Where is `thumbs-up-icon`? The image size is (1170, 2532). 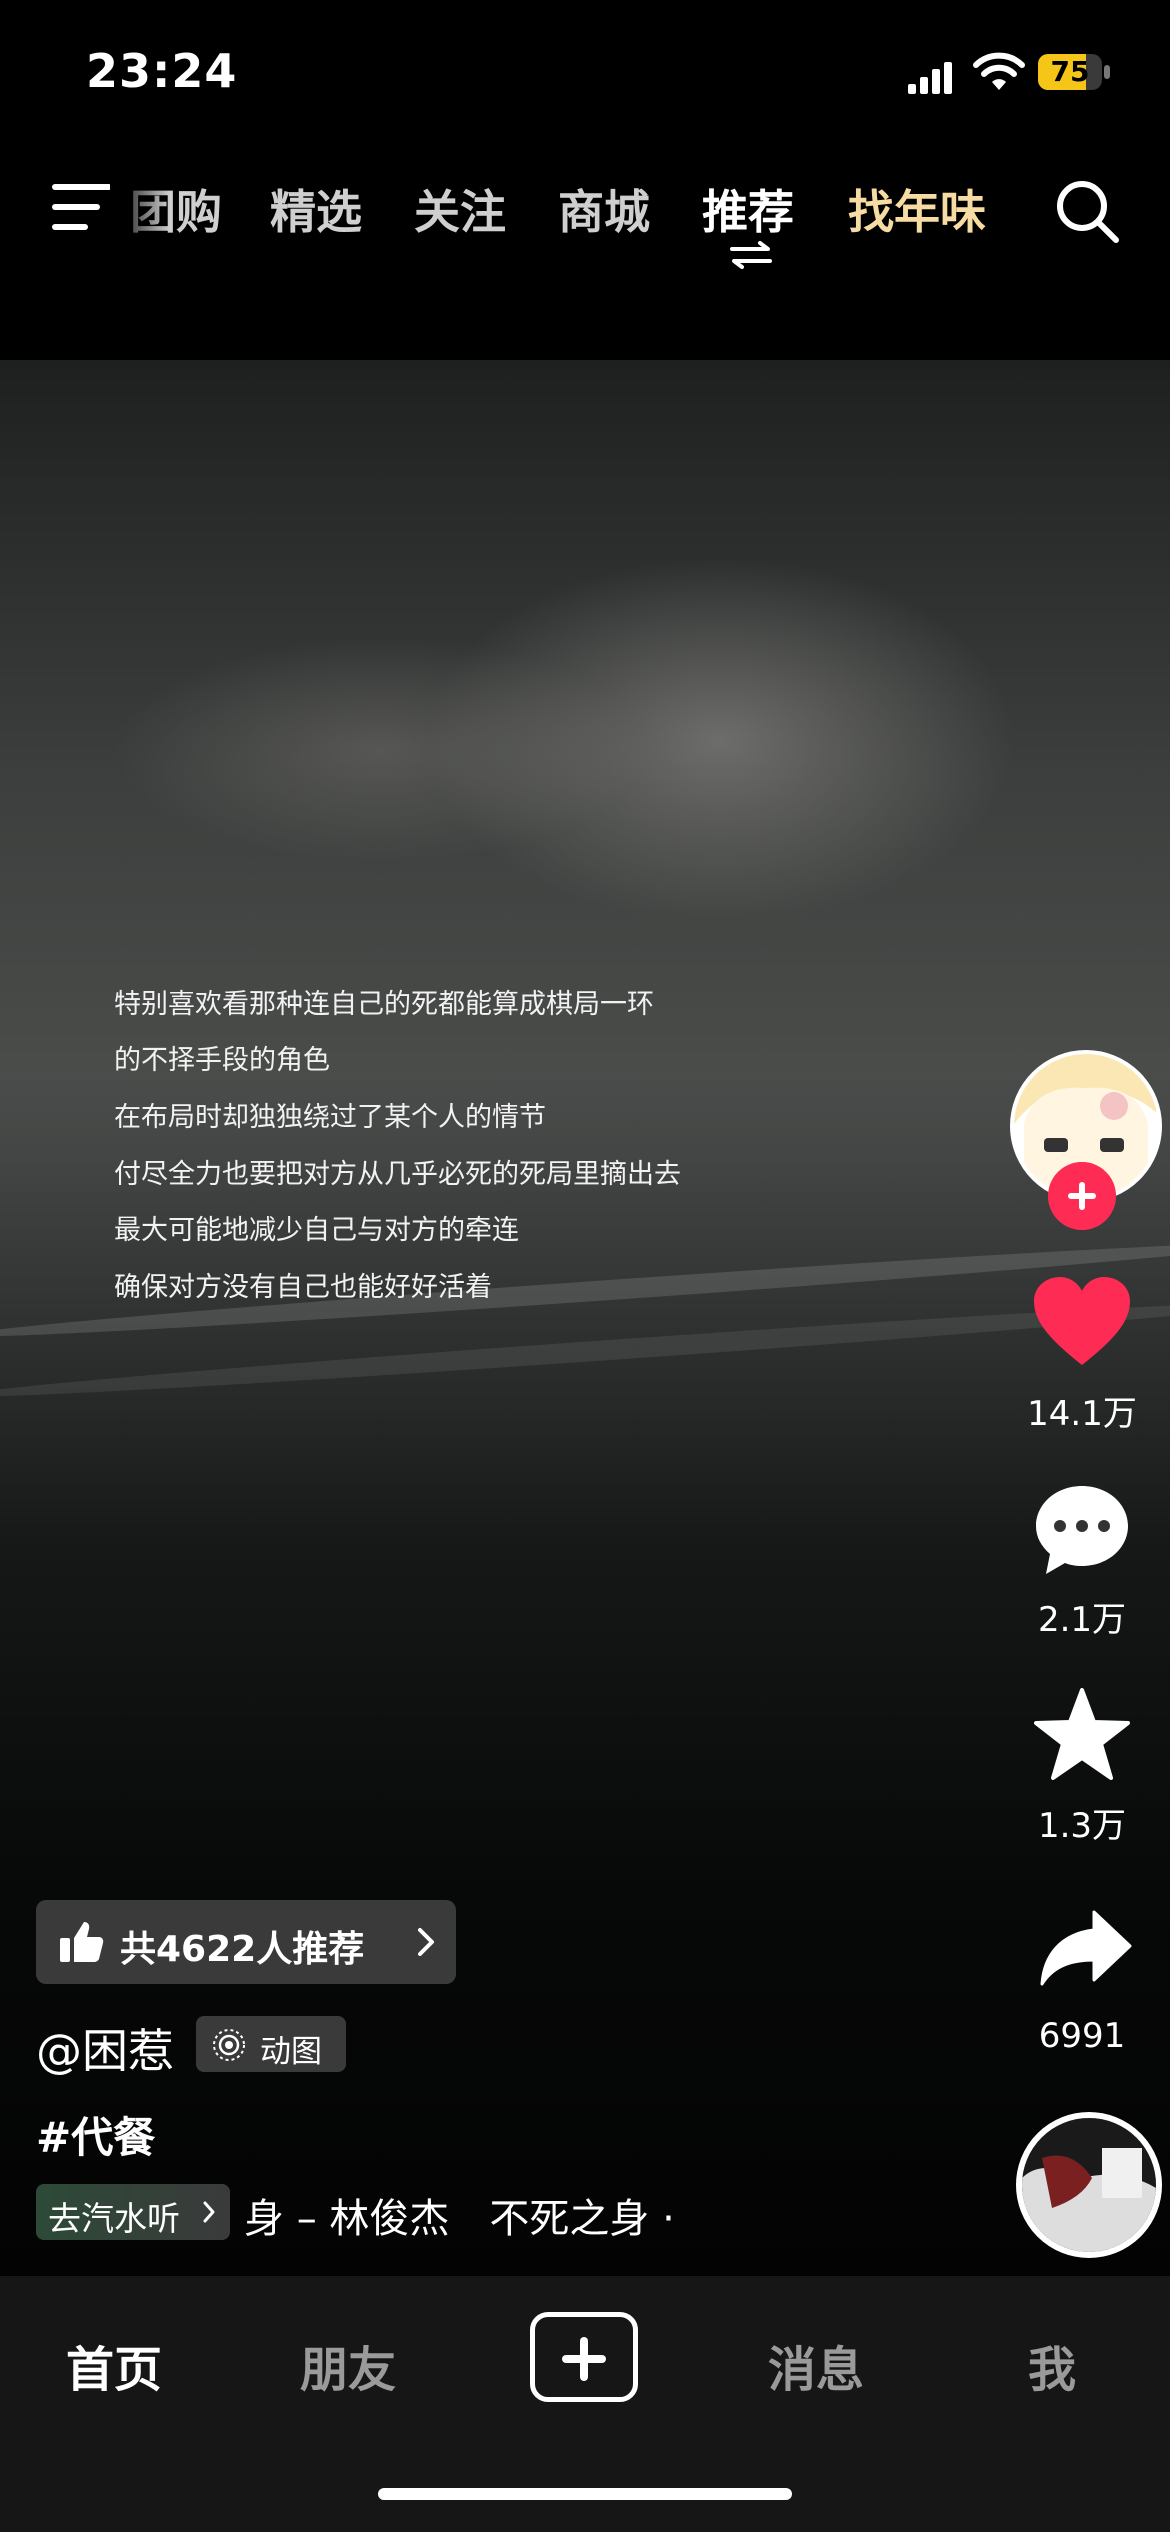 thumbs-up-icon is located at coordinates (82, 1942).